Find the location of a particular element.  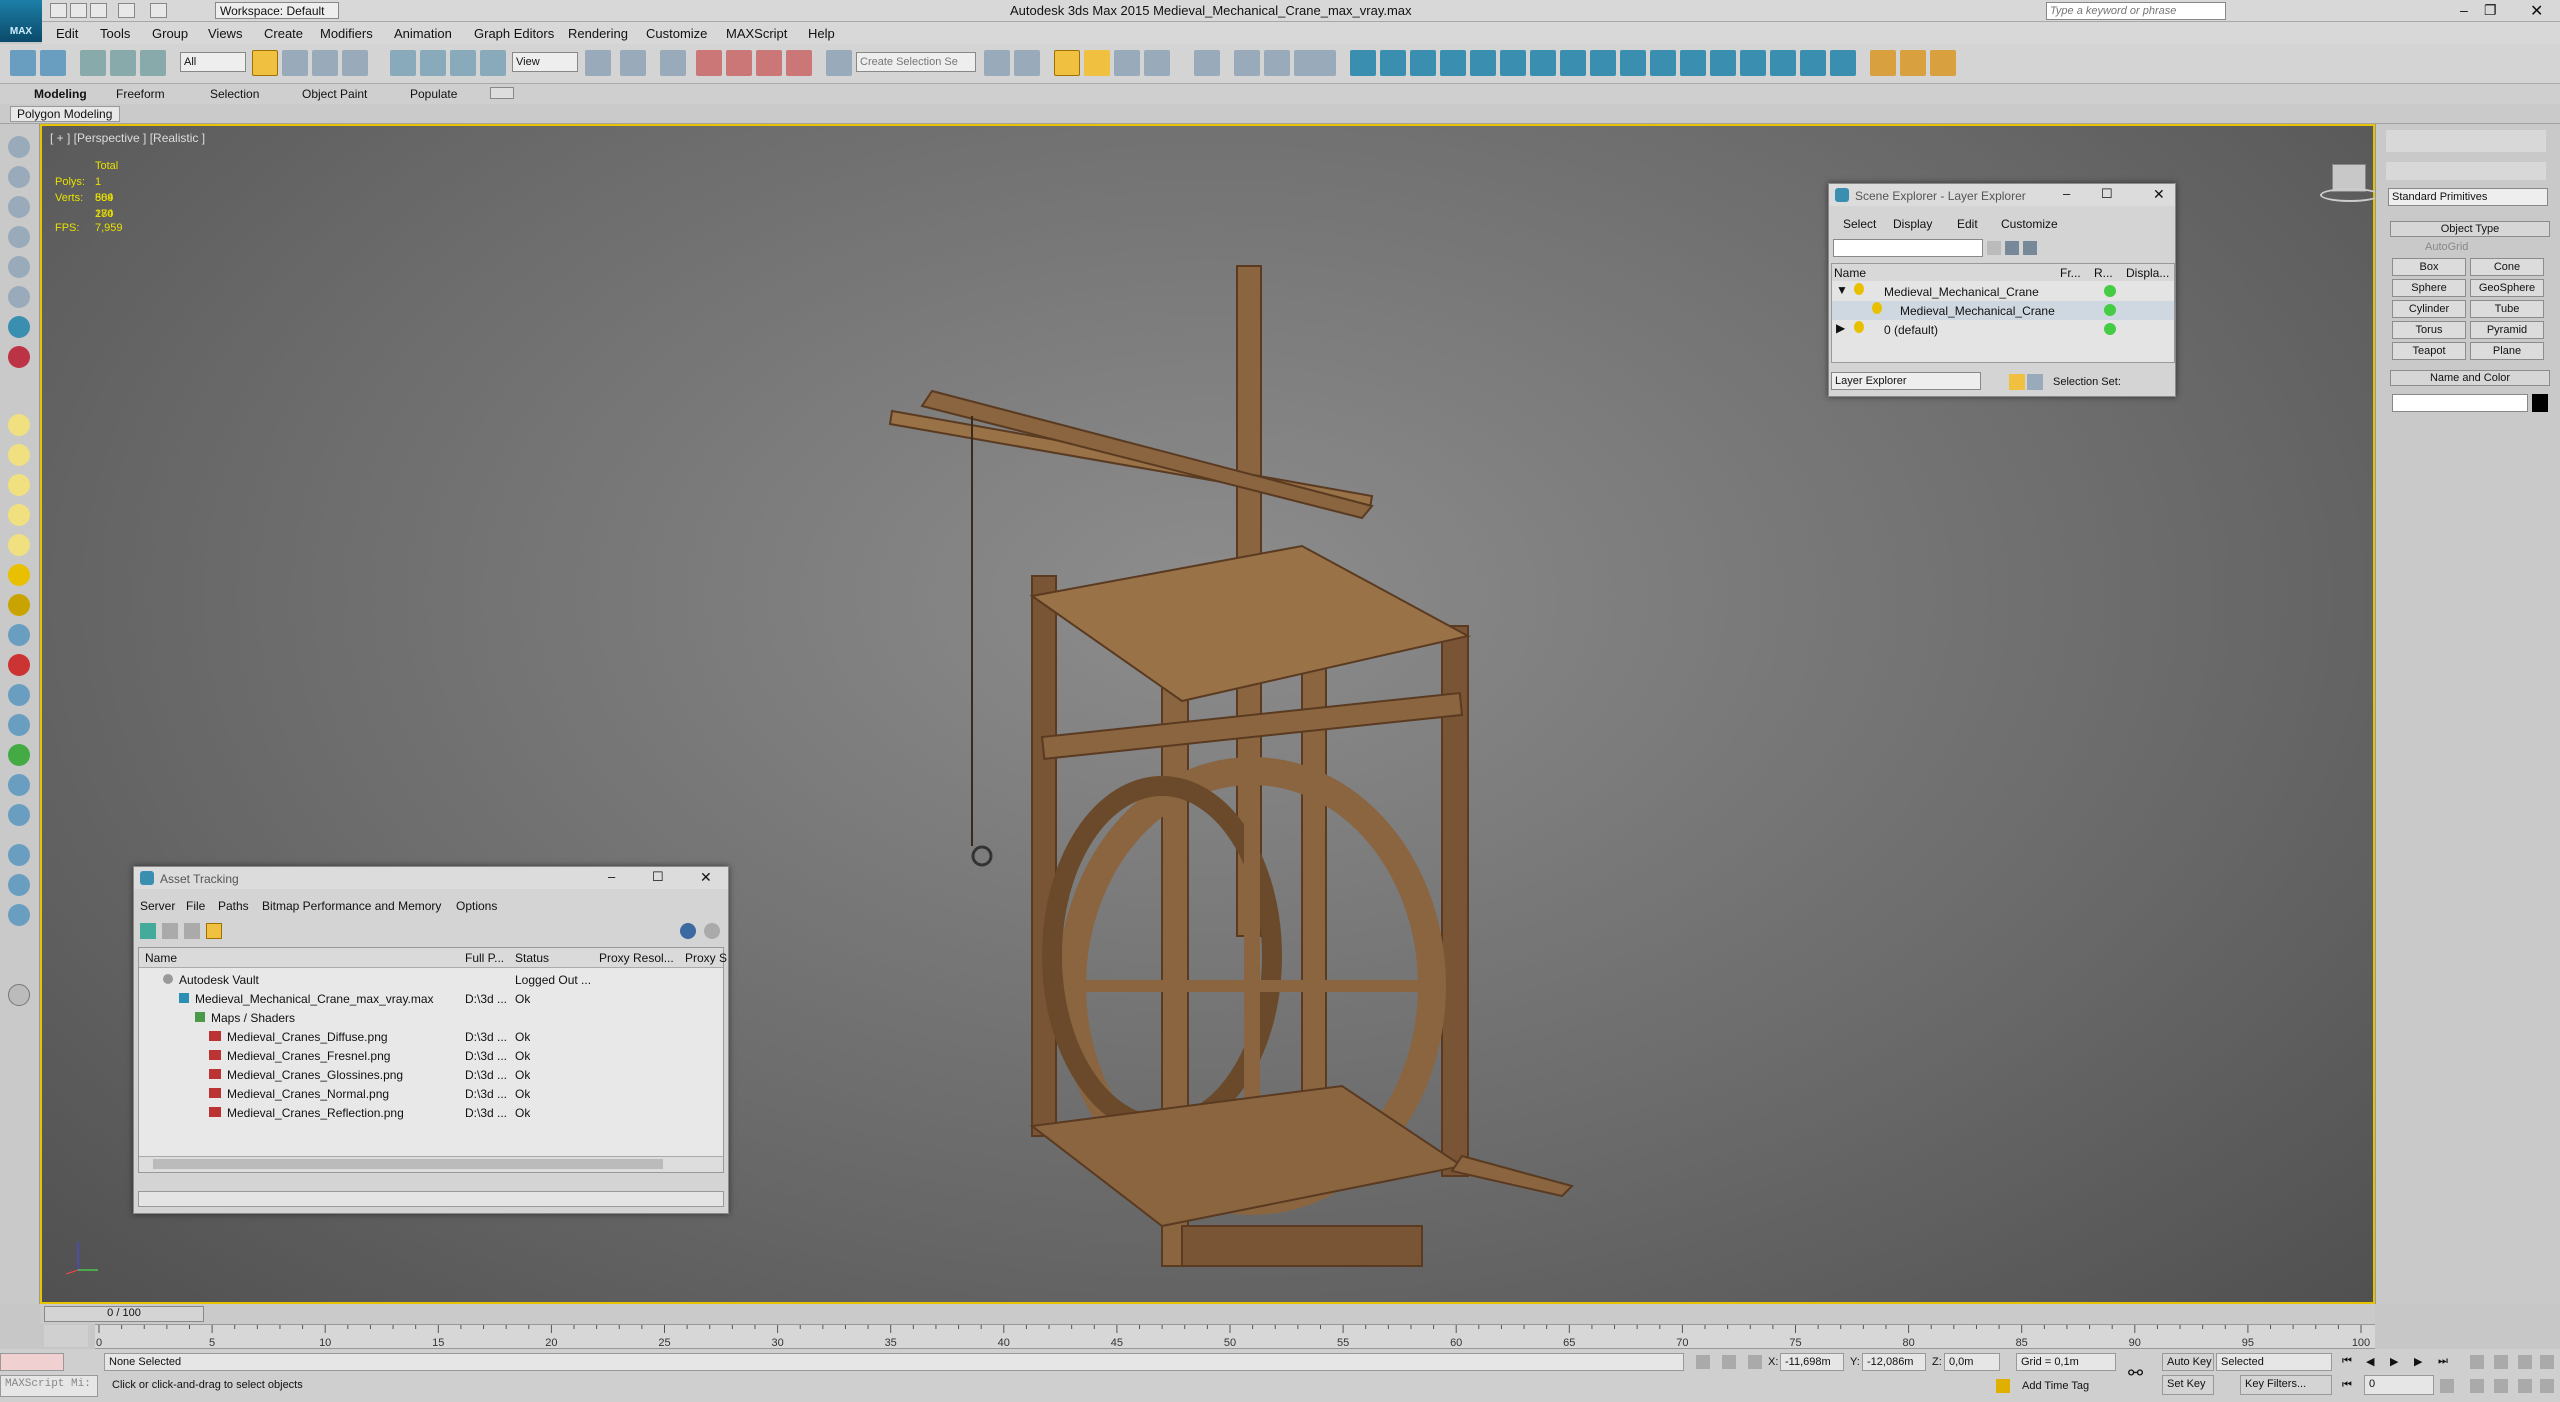

object-name-input is located at coordinates (2460, 403).